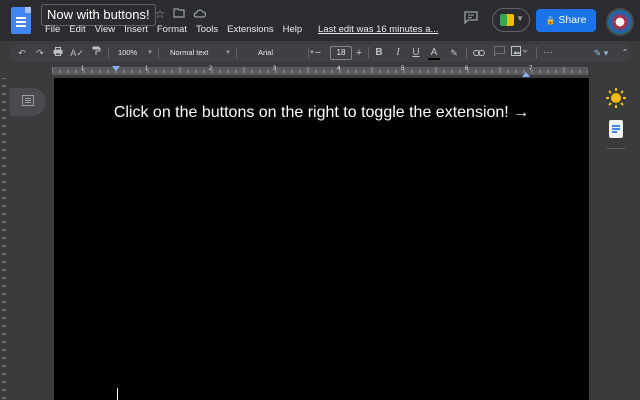 The height and width of the screenshot is (400, 640). I want to click on bold-button: B, so click(379, 53).